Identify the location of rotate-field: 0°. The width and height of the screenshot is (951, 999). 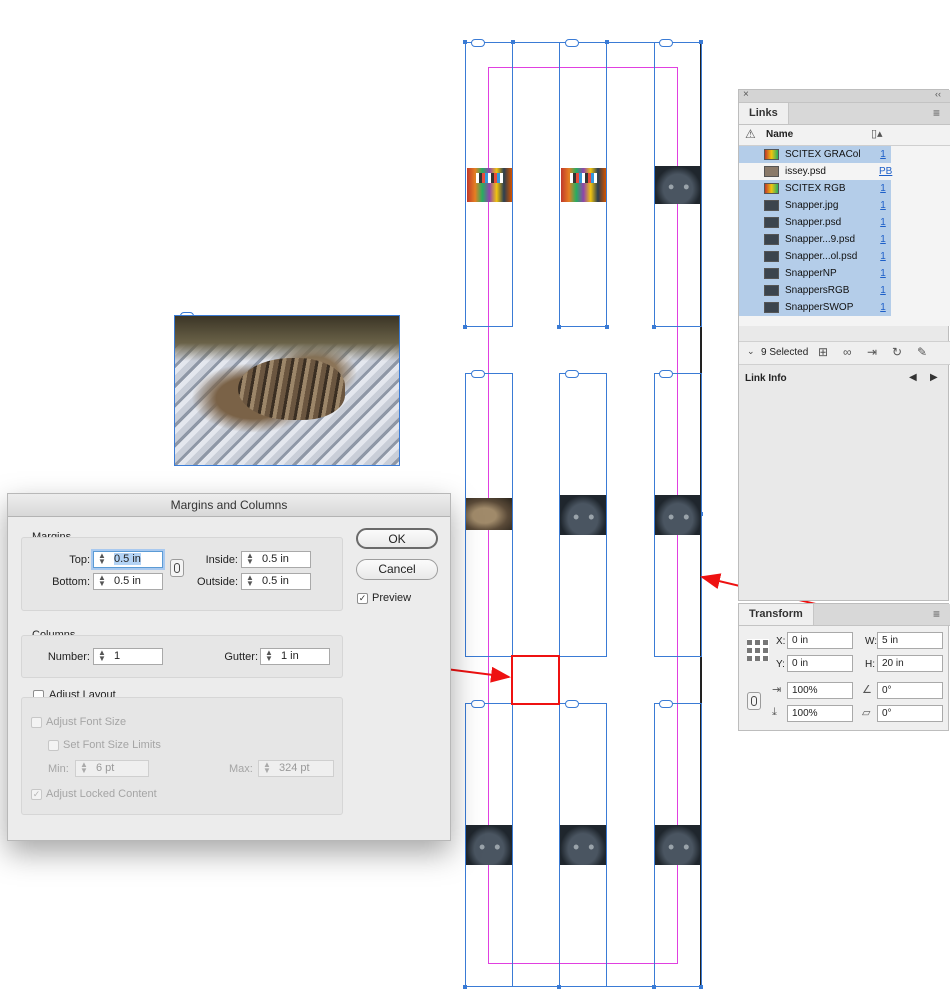
(910, 690).